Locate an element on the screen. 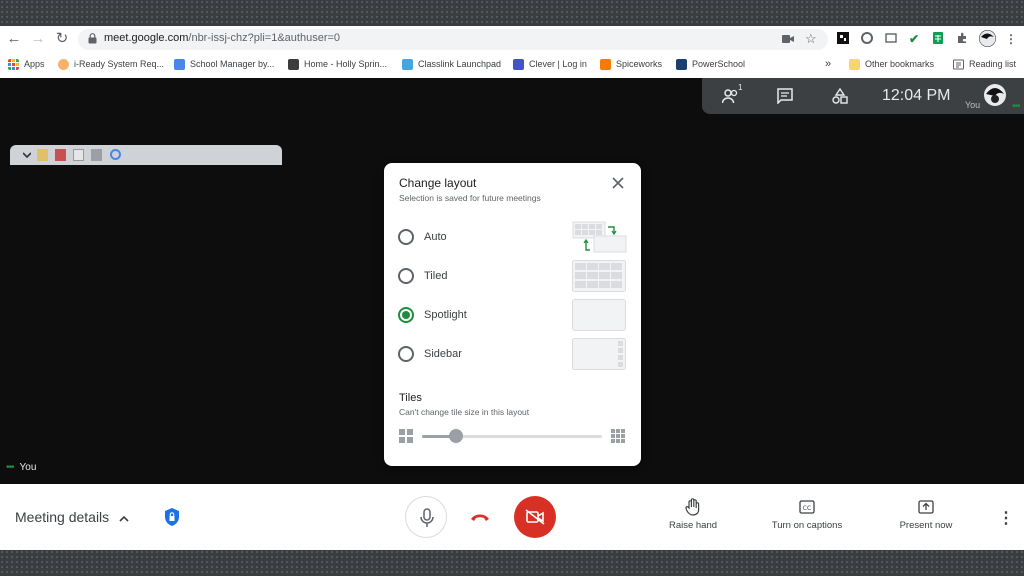  camera-off-icon is located at coordinates (535, 517).